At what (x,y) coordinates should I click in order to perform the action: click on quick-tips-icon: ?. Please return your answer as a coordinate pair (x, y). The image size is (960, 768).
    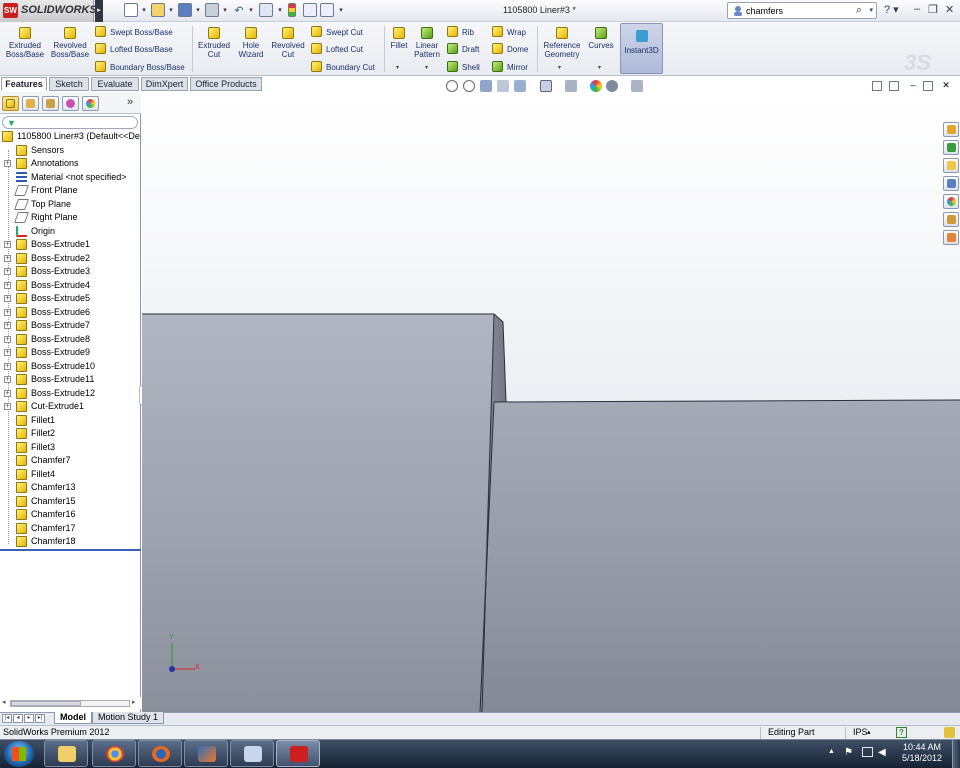
    Looking at the image, I should click on (901, 732).